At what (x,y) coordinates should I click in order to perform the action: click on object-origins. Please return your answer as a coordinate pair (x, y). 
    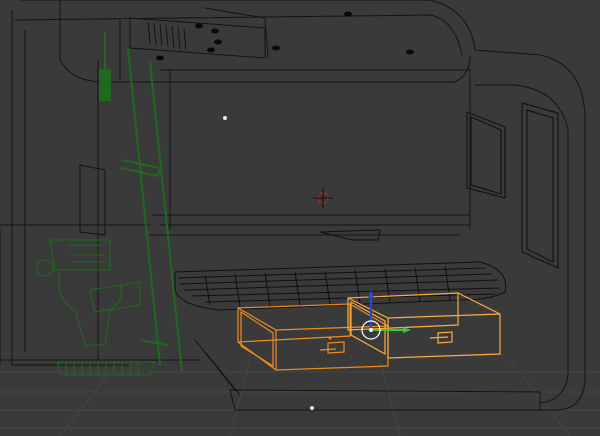
    Looking at the image, I should click on (277, 263).